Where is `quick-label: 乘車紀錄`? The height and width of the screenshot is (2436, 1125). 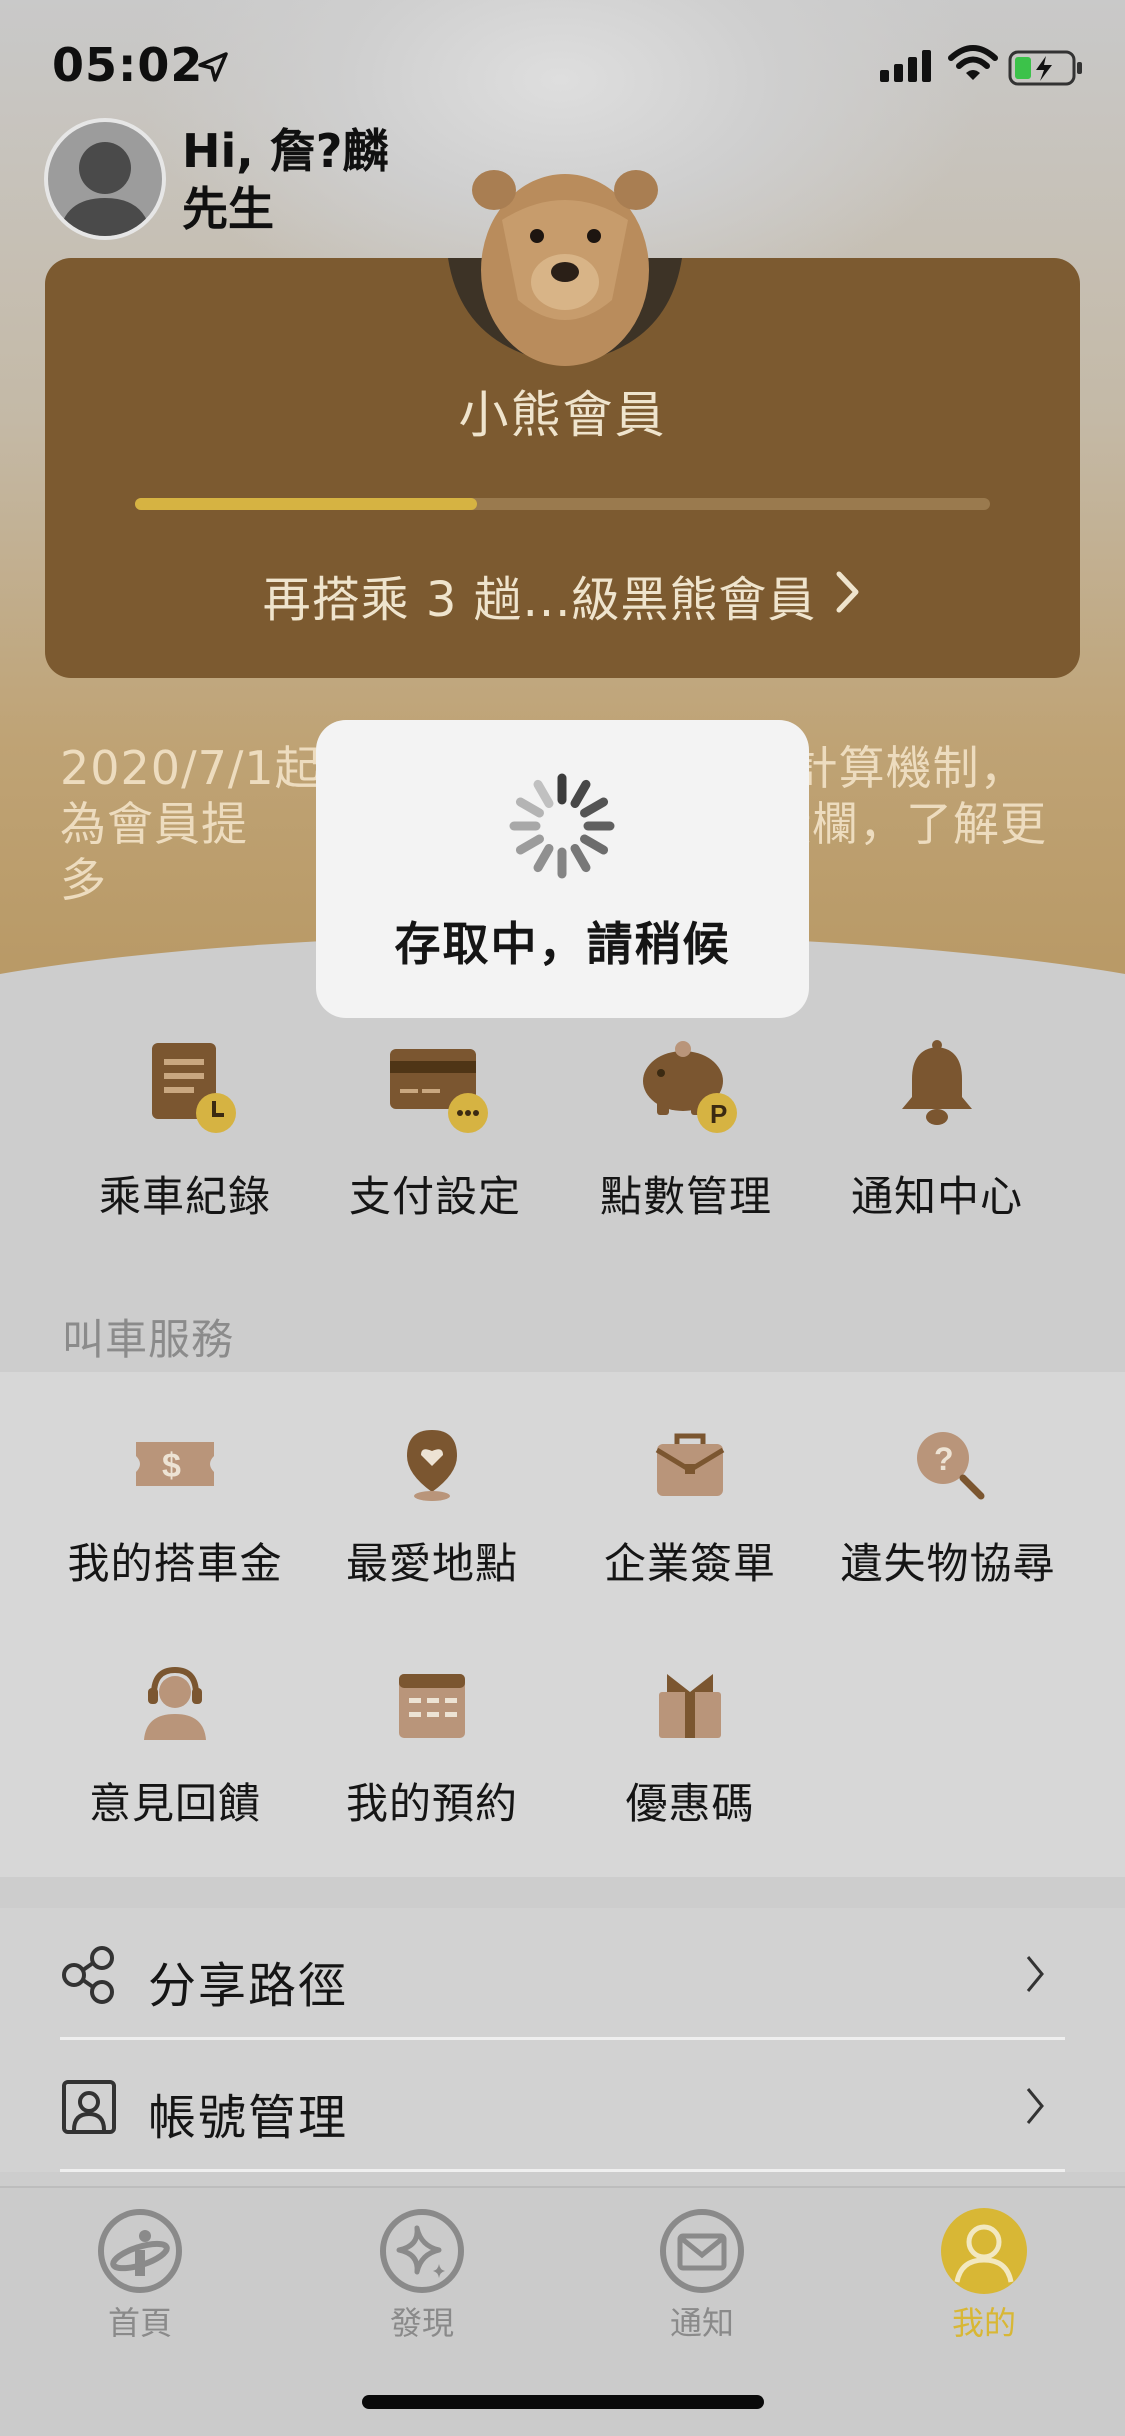
quick-label: 乘車紀錄 is located at coordinates (184, 1196).